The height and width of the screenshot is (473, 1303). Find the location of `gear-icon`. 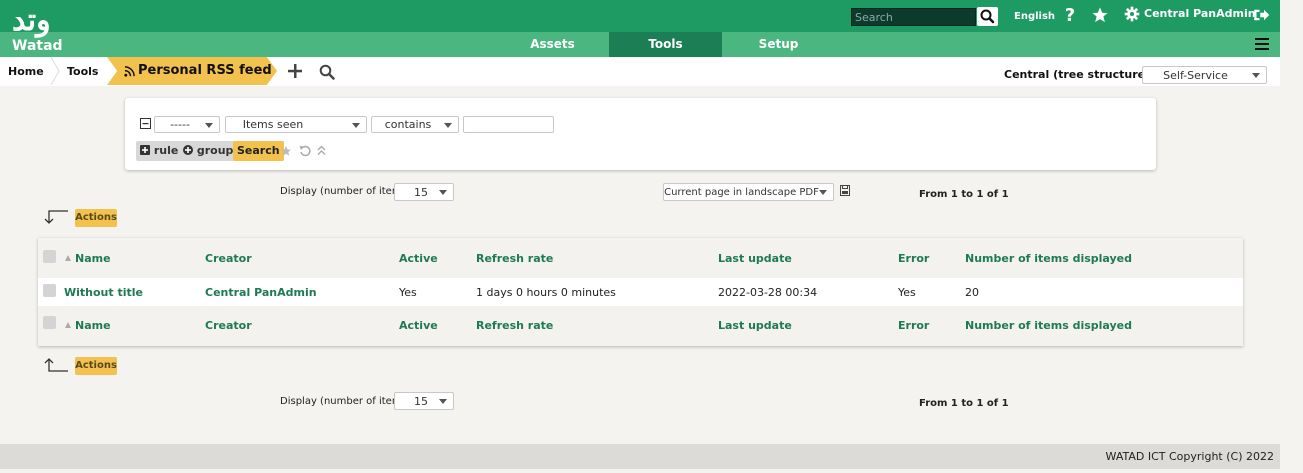

gear-icon is located at coordinates (1132, 14).